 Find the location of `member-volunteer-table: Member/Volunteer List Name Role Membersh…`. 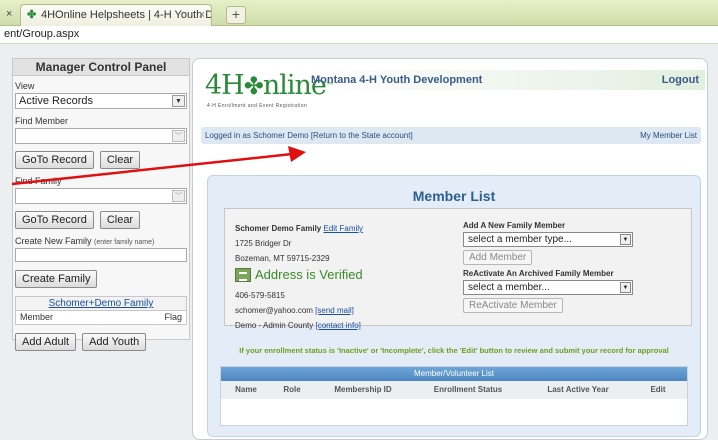

member-volunteer-table: Member/Volunteer List Name Role Membersh… is located at coordinates (454, 396).